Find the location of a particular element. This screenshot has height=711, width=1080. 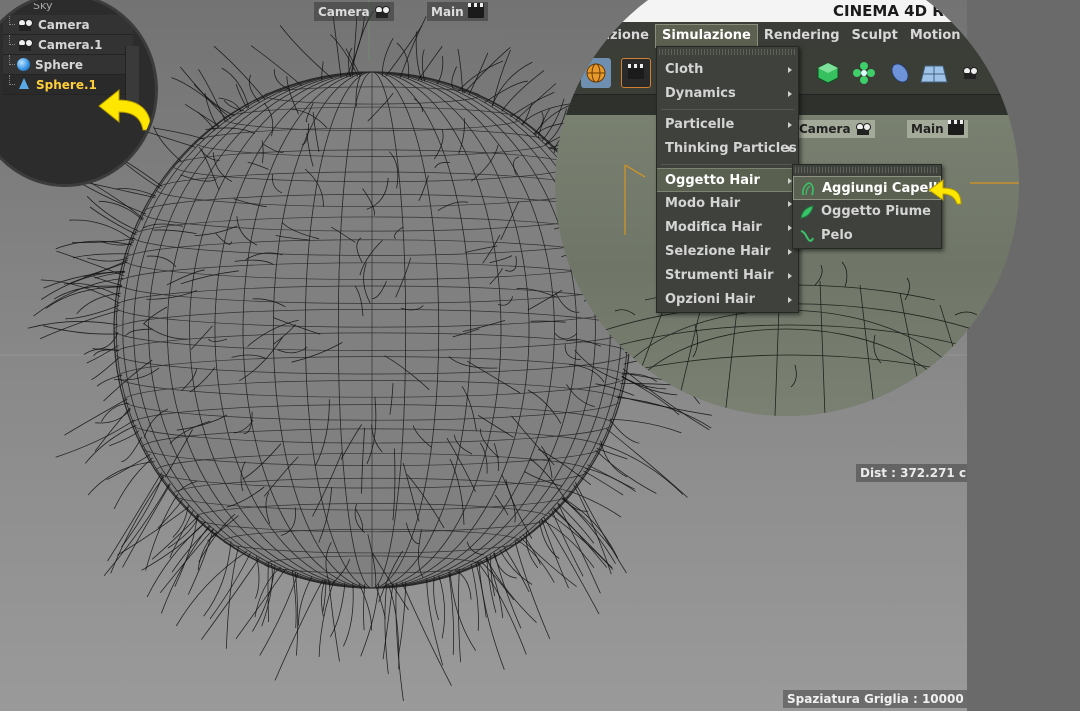

camera-button is located at coordinates (970, 73).